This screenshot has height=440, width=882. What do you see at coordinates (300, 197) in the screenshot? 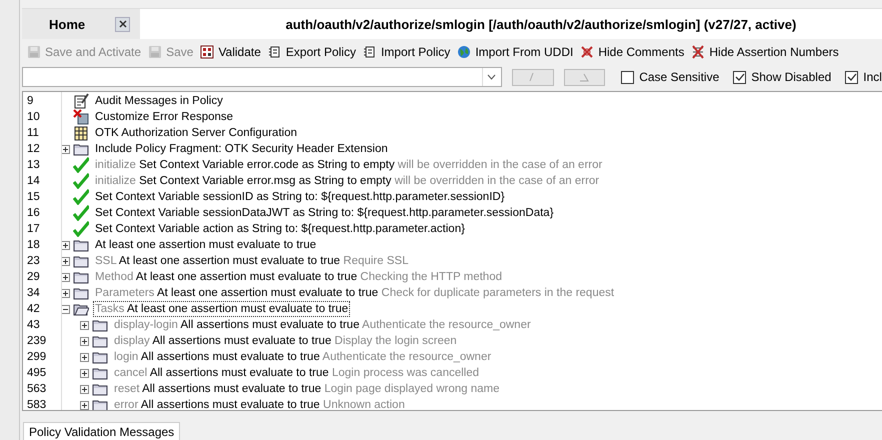
I see `tree-node: Set Context Variable sessionID as String to: ${request.http.parameter.sessionID}` at bounding box center [300, 197].